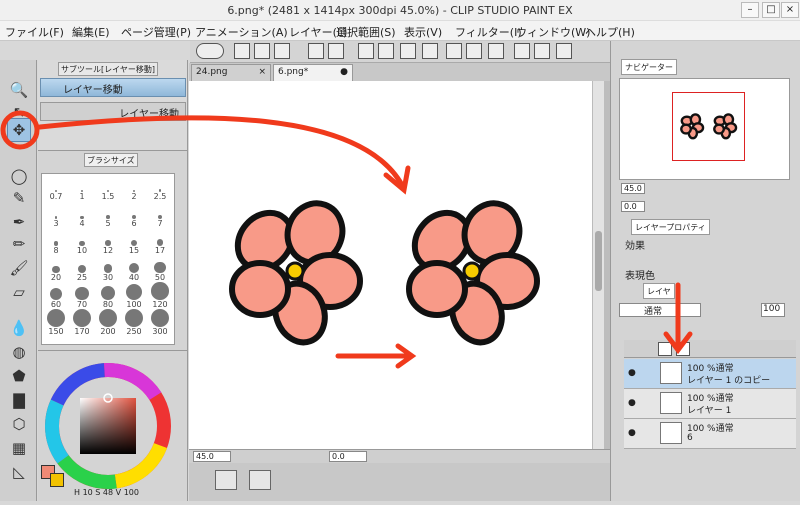  Describe the element at coordinates (19, 244) in the screenshot. I see `pencil-tool-icon: ✏` at that location.